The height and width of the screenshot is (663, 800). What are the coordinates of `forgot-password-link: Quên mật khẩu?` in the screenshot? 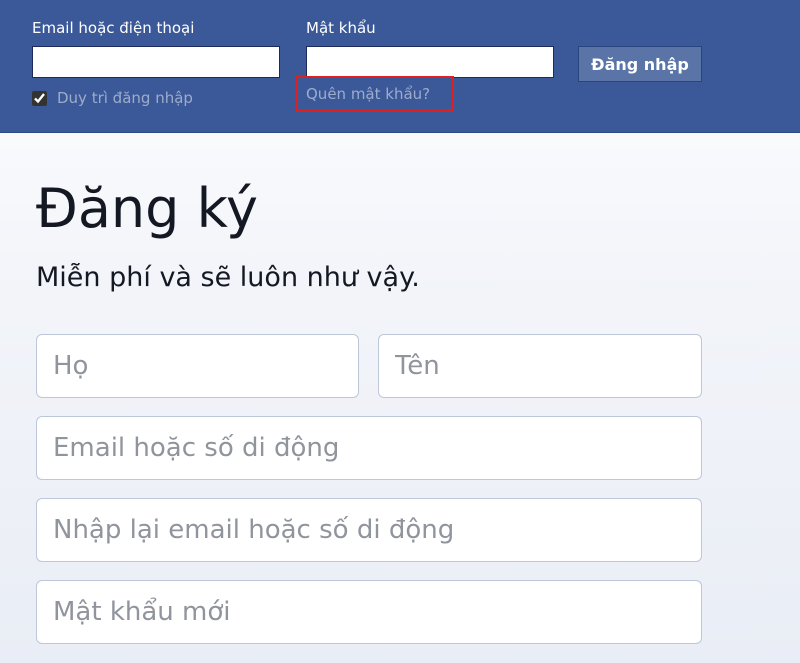 It's located at (375, 94).